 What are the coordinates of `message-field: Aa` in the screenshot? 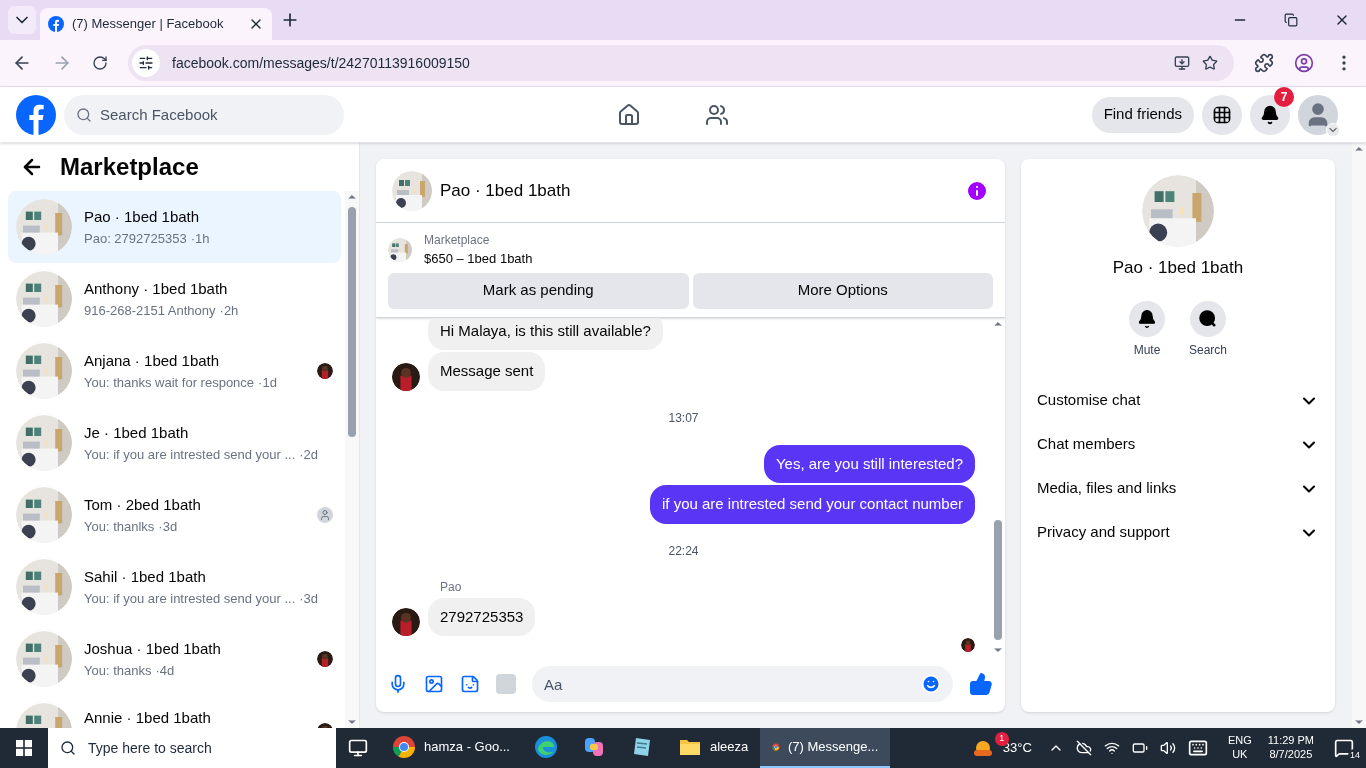 It's located at (742, 684).